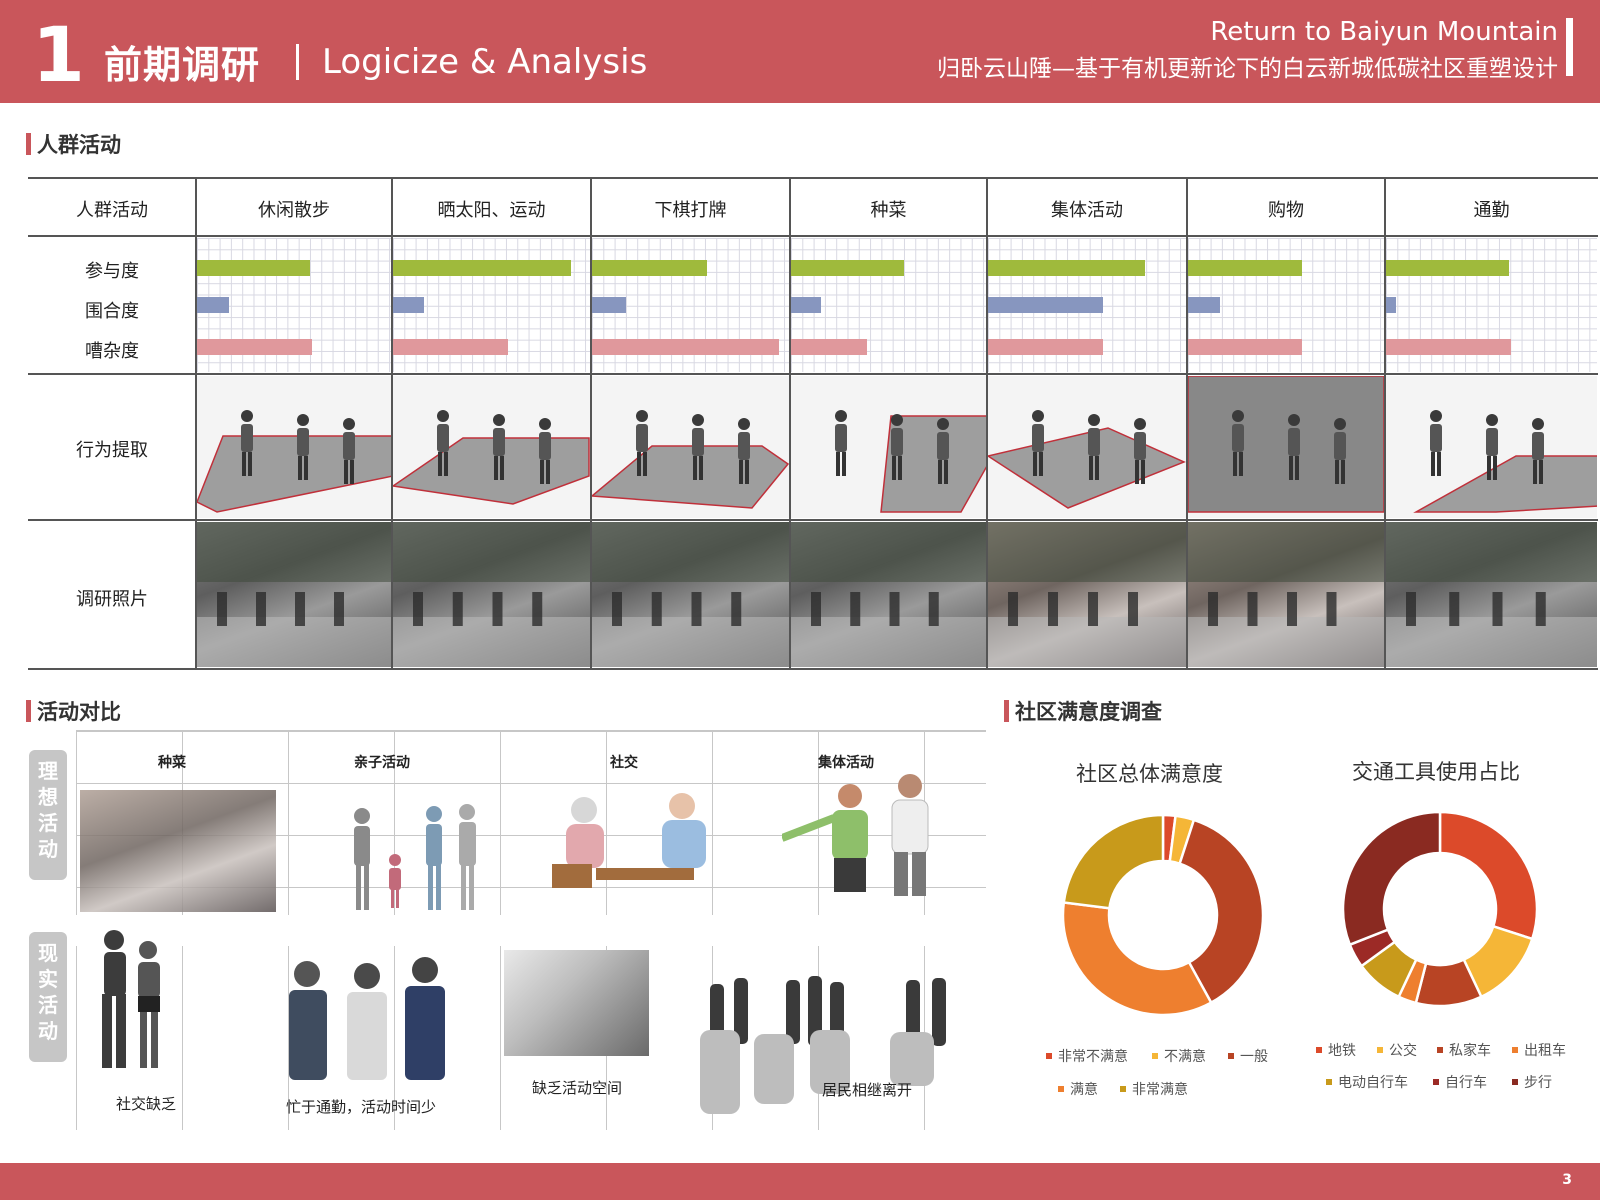 Image resolution: width=1600 pixels, height=1200 pixels. I want to click on ideal-activity-tag: 理 想 活 动, so click(48, 815).